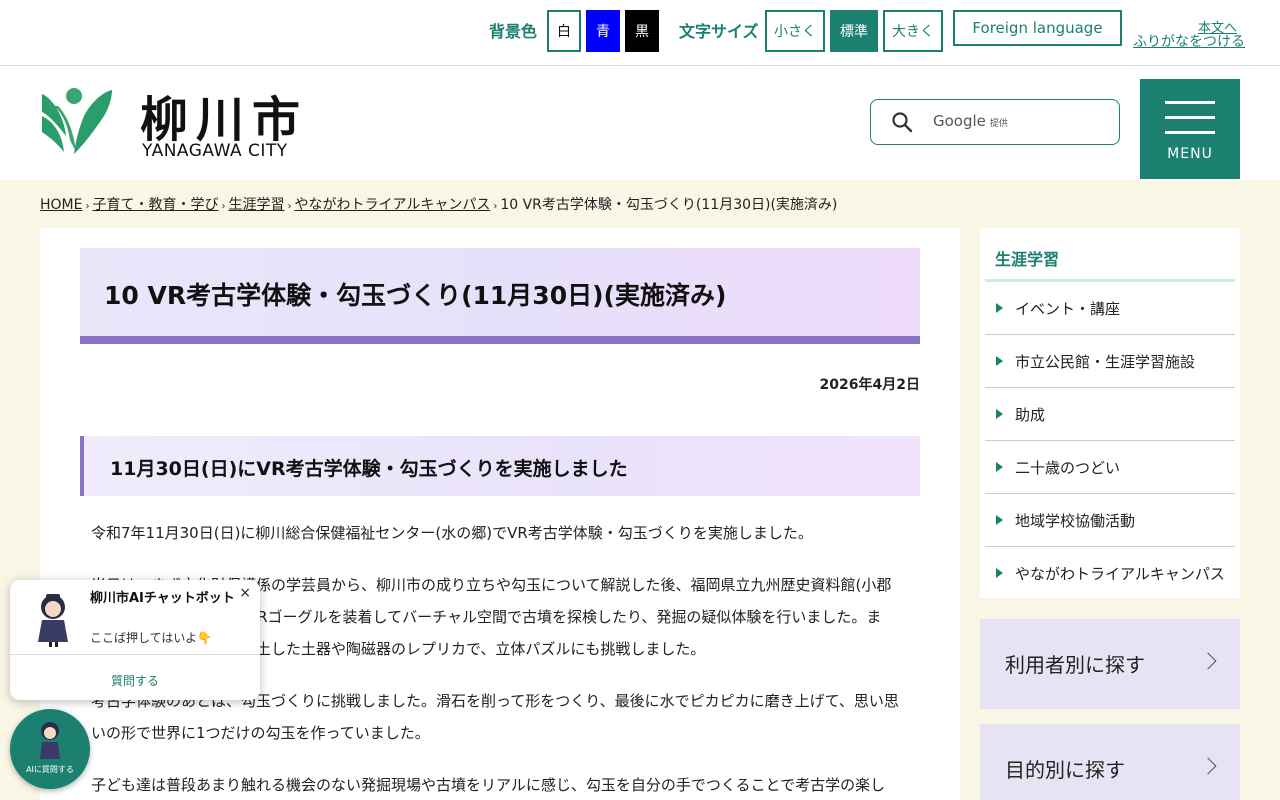  Describe the element at coordinates (77, 123) in the screenshot. I see `city-logo-icon` at that location.